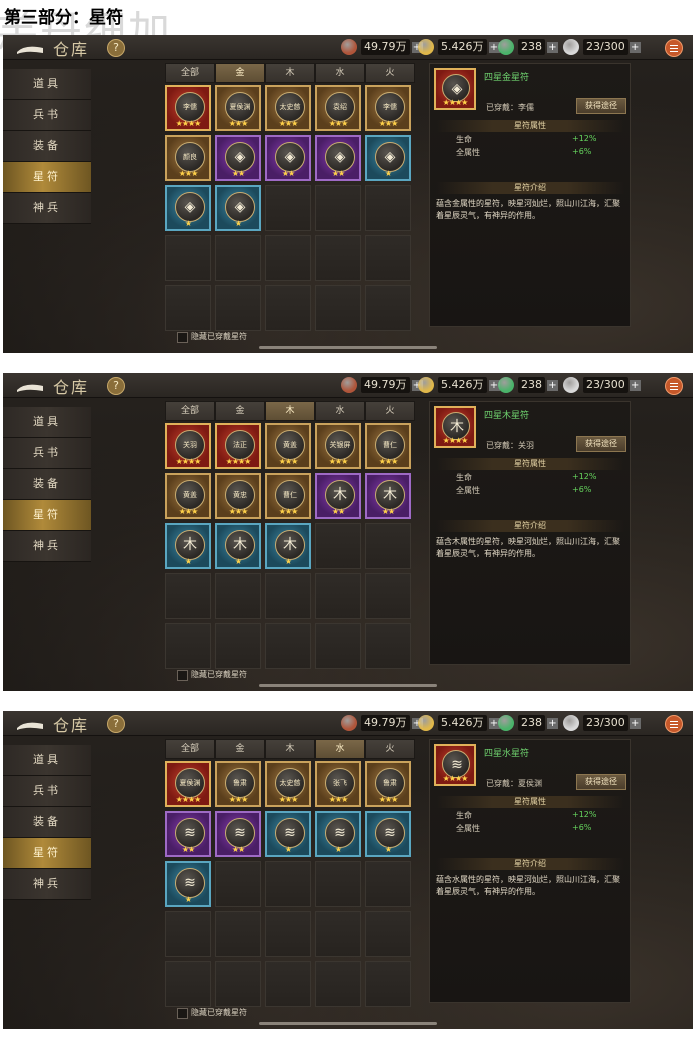 The width and height of the screenshot is (696, 1056). What do you see at coordinates (238, 108) in the screenshot?
I see `talisman-slot: 夏侯渊 ★★★` at bounding box center [238, 108].